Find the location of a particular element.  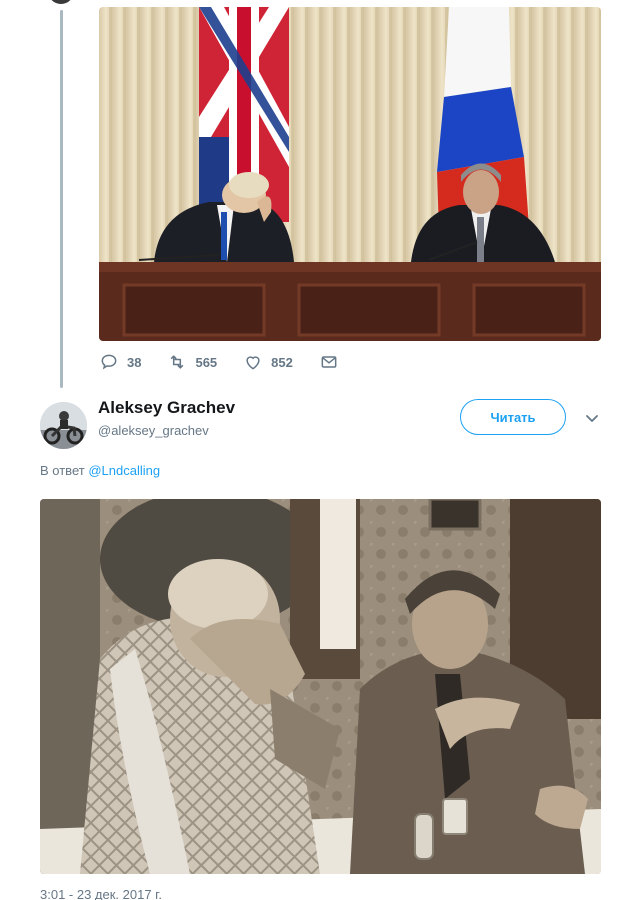

direct-message-button is located at coordinates (329, 362).